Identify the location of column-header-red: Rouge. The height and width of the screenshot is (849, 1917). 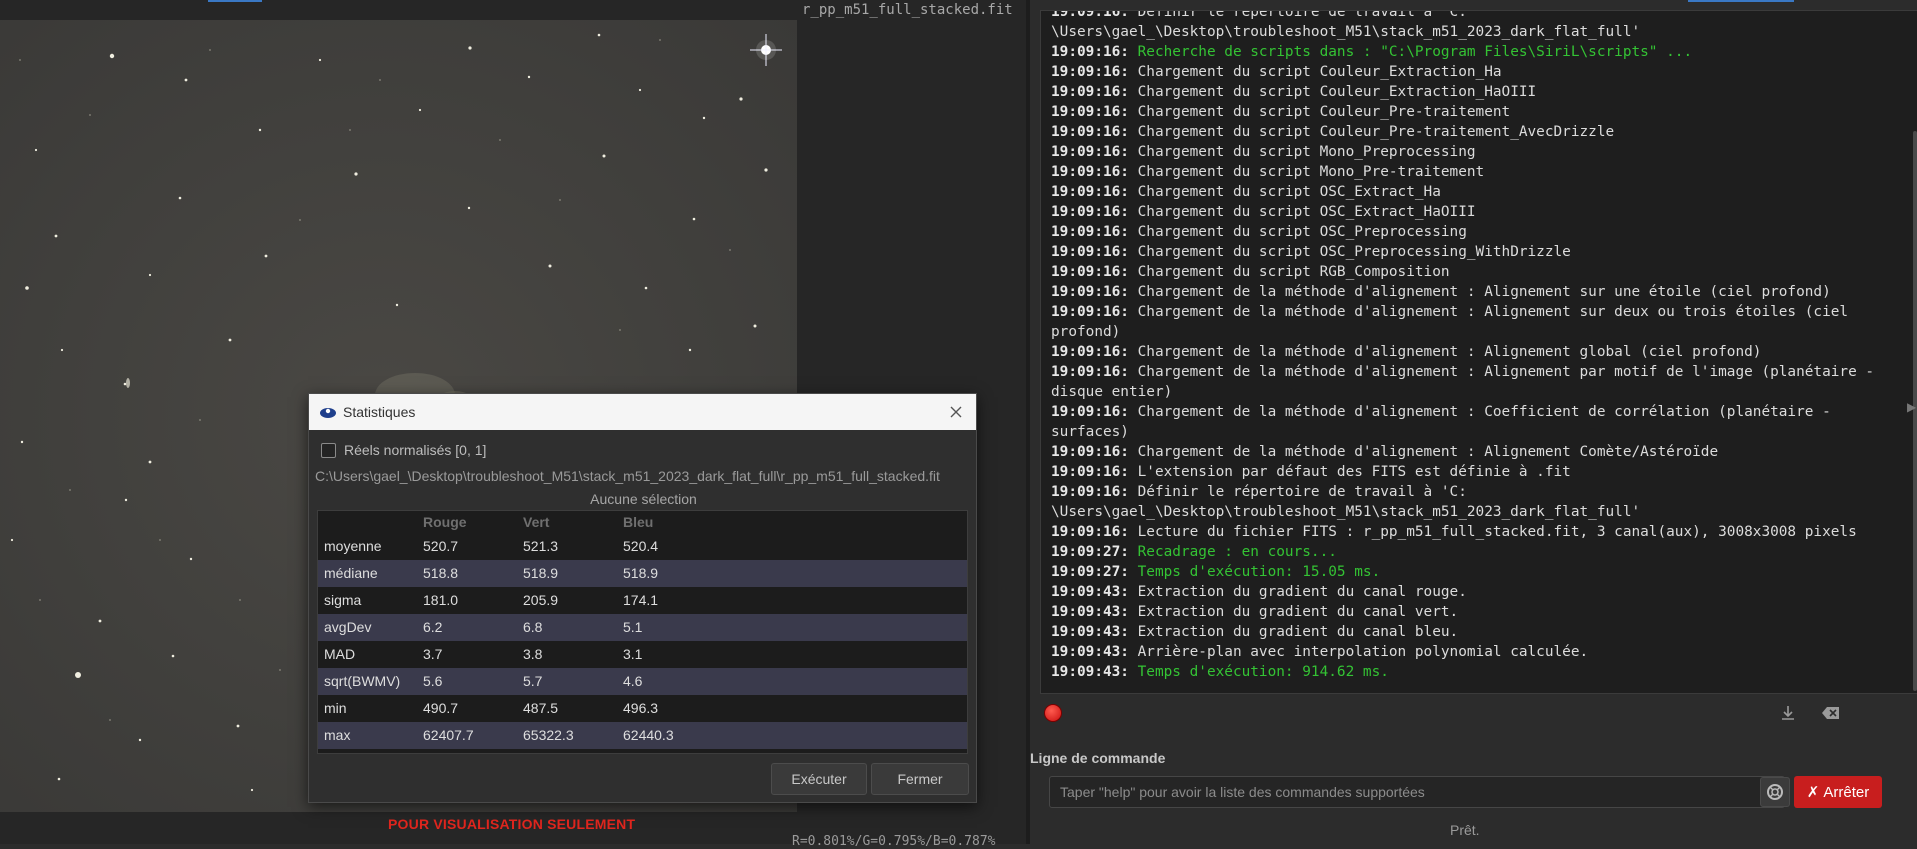
(445, 522).